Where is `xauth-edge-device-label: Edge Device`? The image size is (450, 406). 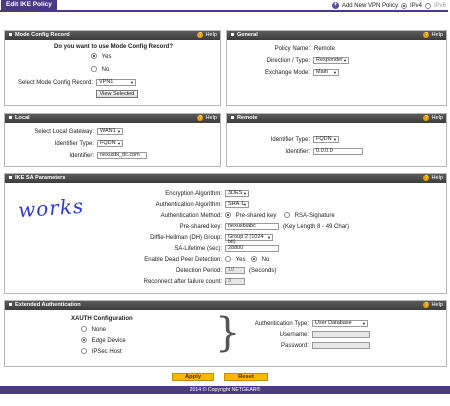
xauth-edge-device-label: Edge Device is located at coordinates (108, 341).